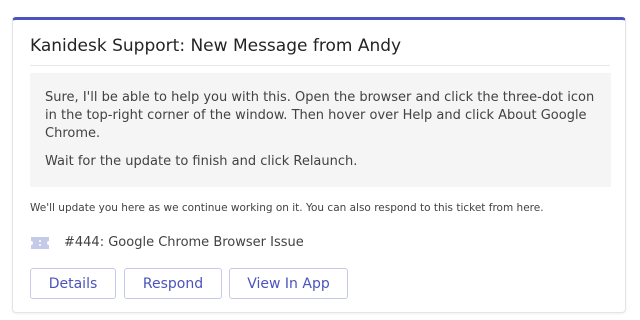 The width and height of the screenshot is (640, 320). Describe the element at coordinates (73, 283) in the screenshot. I see `details-button: Details` at that location.